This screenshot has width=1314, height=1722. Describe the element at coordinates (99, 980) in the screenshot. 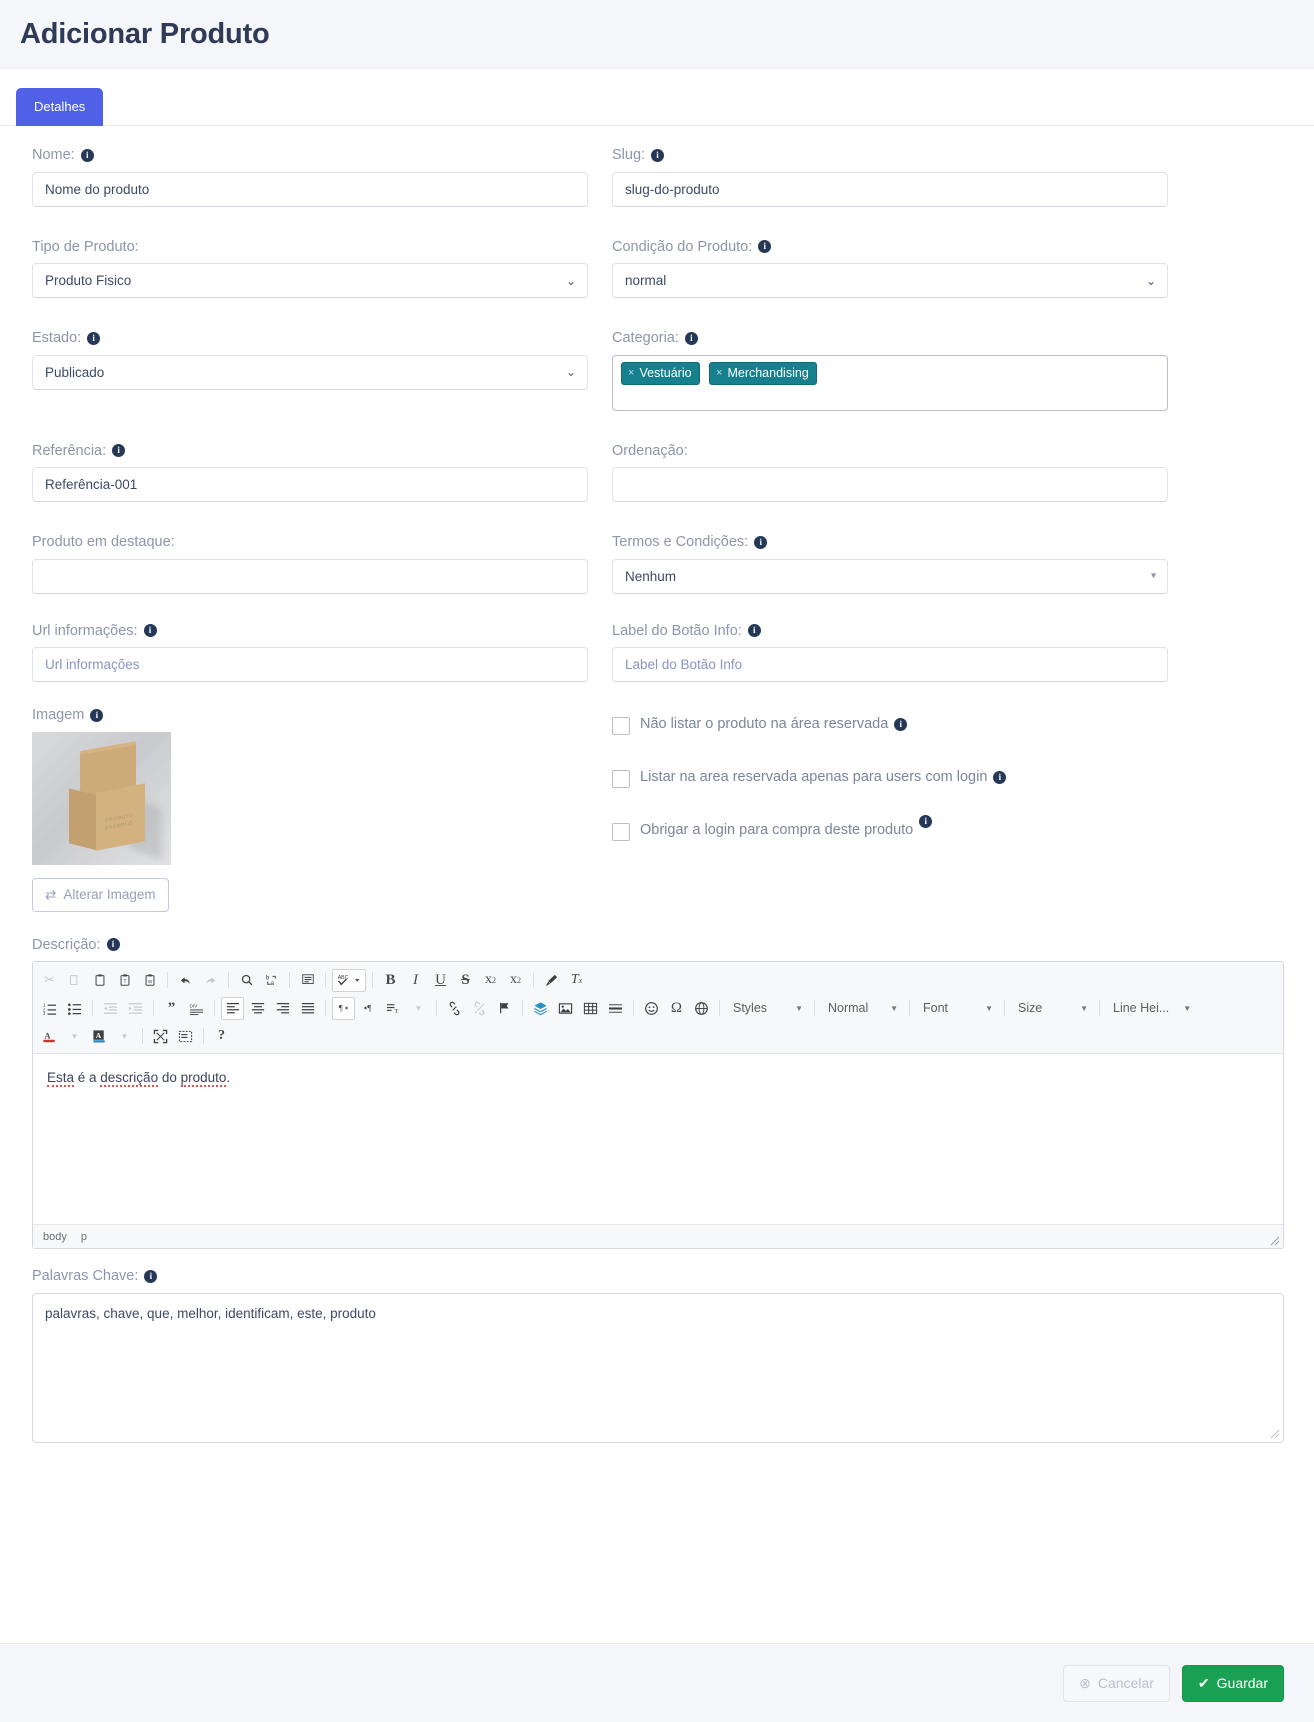

I see `paste-icon` at that location.